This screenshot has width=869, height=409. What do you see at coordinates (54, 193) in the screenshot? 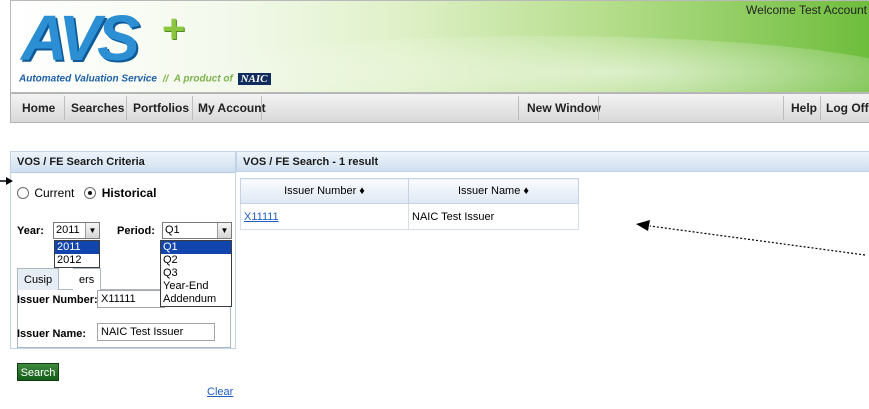
I see `radio-current-label: Current` at bounding box center [54, 193].